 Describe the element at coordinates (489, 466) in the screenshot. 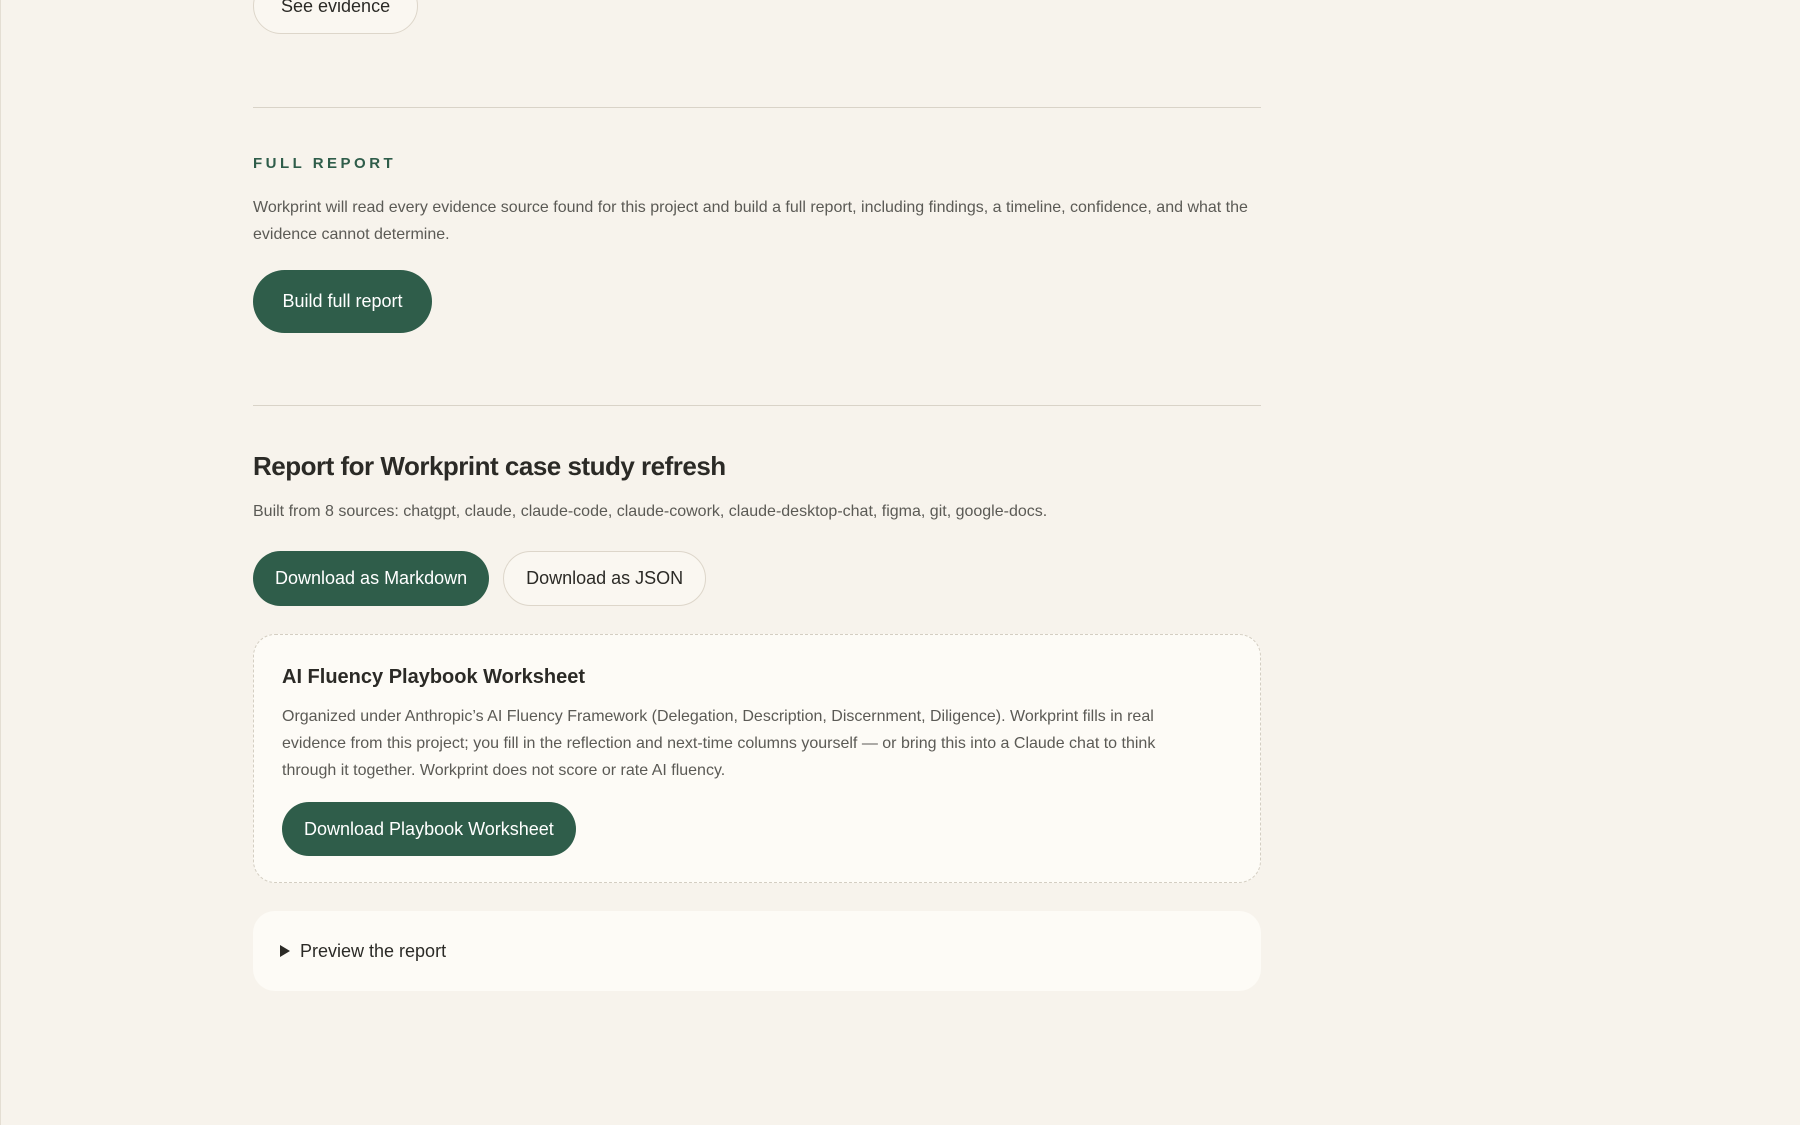

I see `report-title: Report for Workprint case study refresh` at that location.